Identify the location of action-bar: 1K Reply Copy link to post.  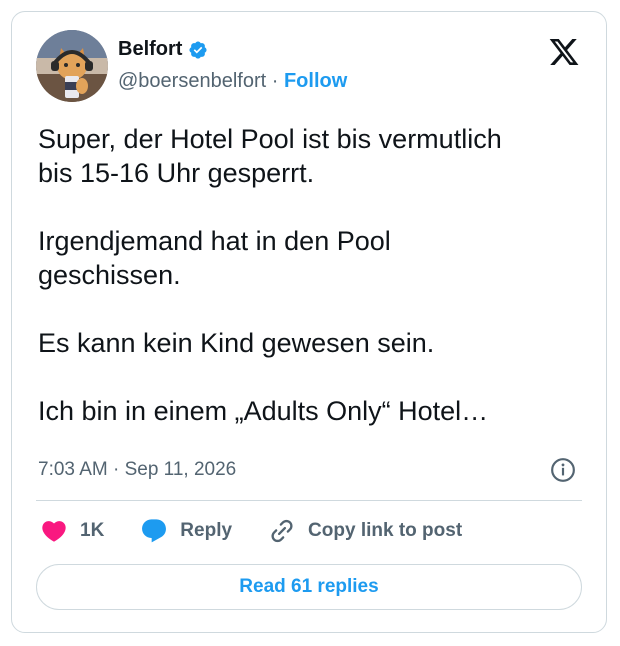
(269, 531).